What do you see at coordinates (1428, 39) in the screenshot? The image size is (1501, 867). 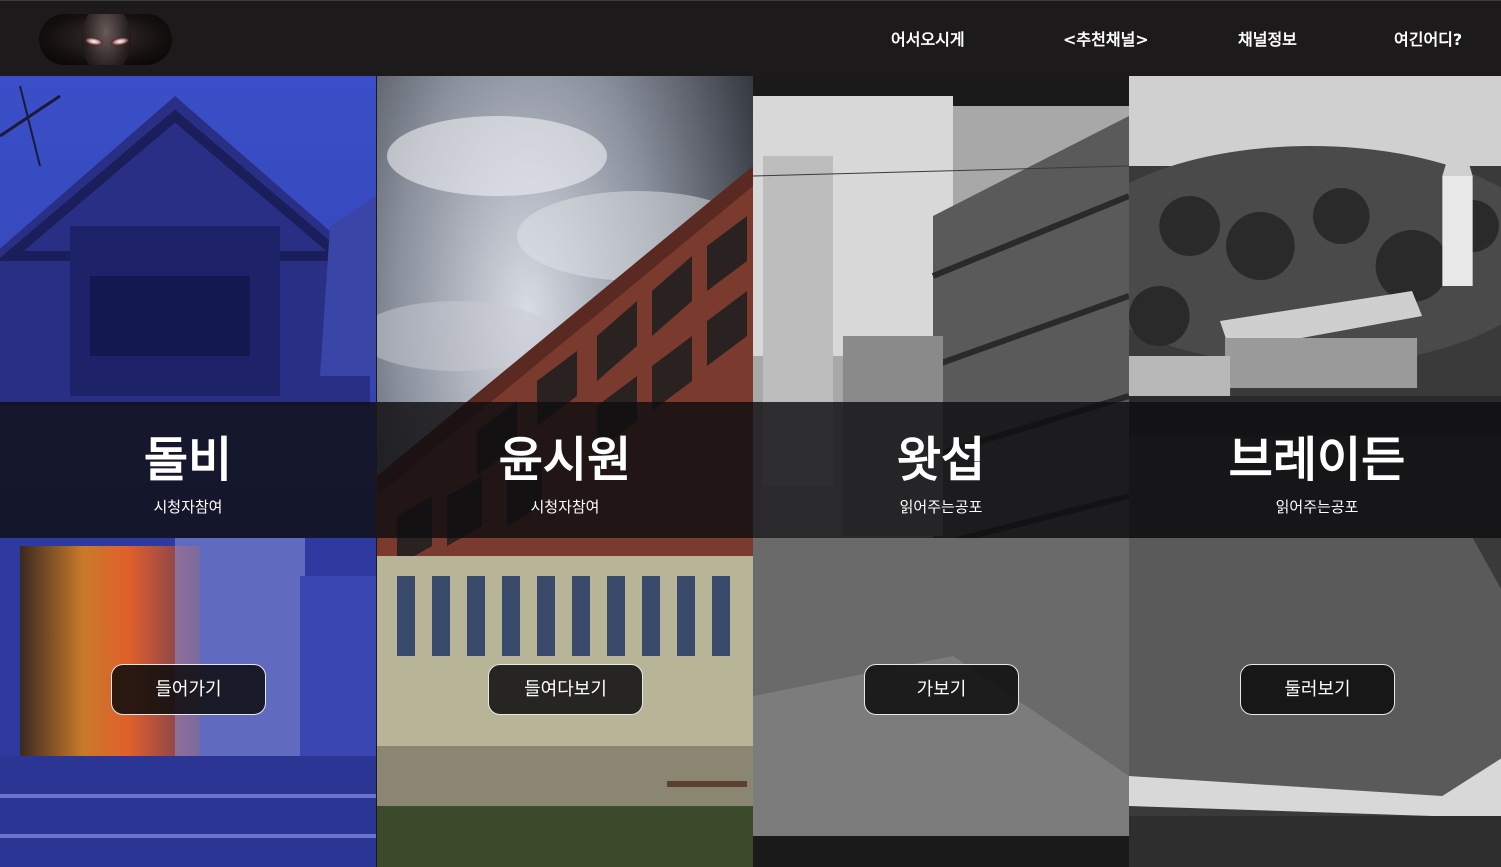 I see `nav-item-where-is-here: 여긴어디?` at bounding box center [1428, 39].